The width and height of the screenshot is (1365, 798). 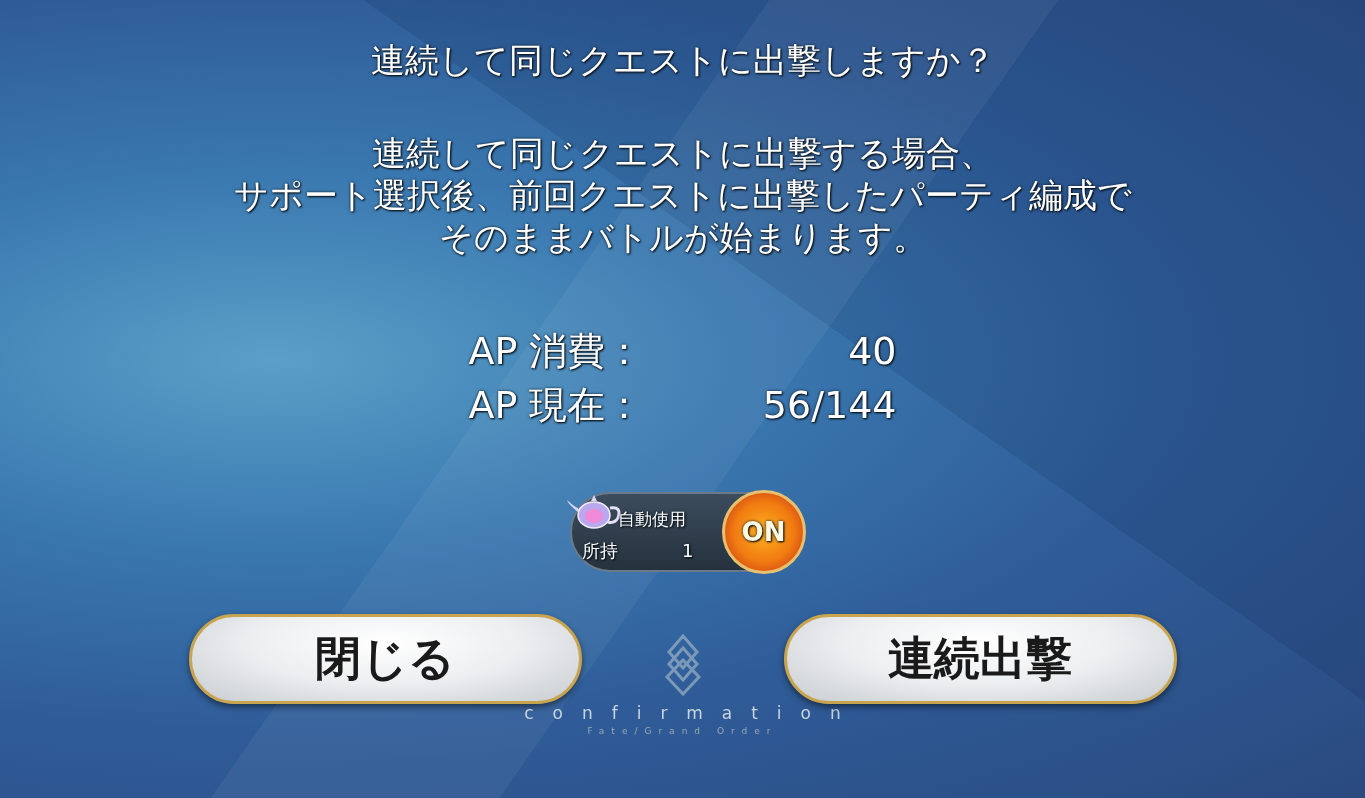 I want to click on message-line: サポート選択後、前回クエストに出撃したパーティ編成で, so click(x=682, y=195).